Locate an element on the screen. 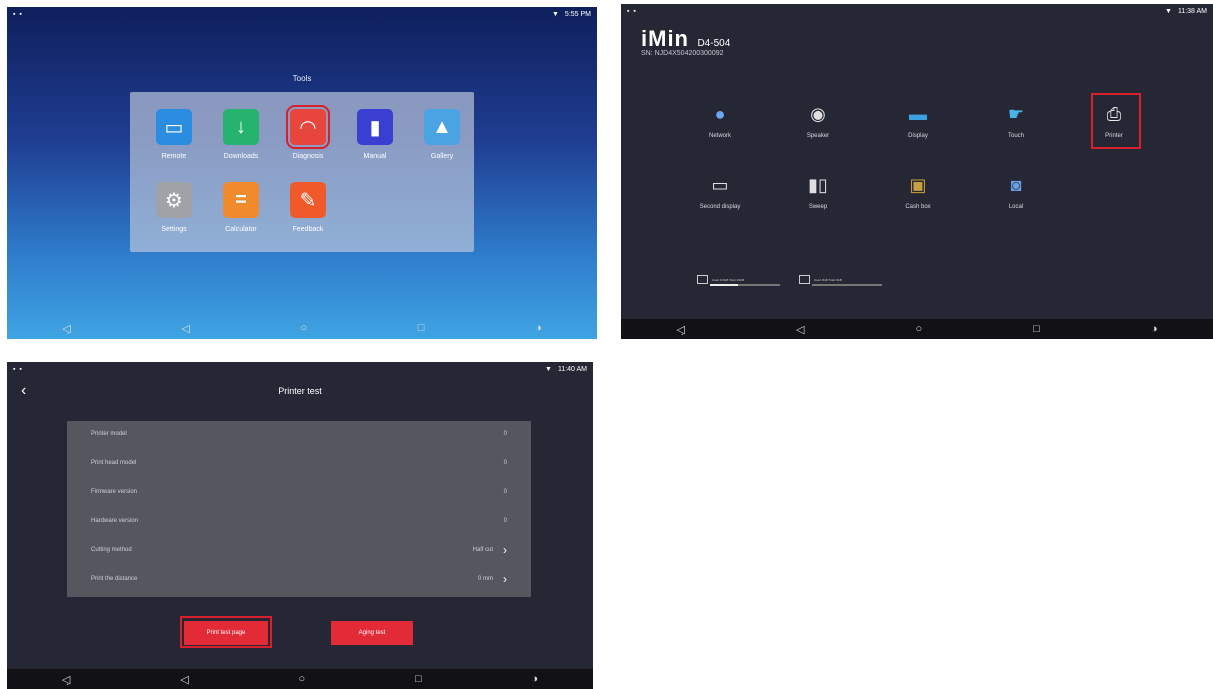 The image size is (1213, 689). status-bar: ▪ ▪ ▼ 11:38 AM is located at coordinates (917, 13).